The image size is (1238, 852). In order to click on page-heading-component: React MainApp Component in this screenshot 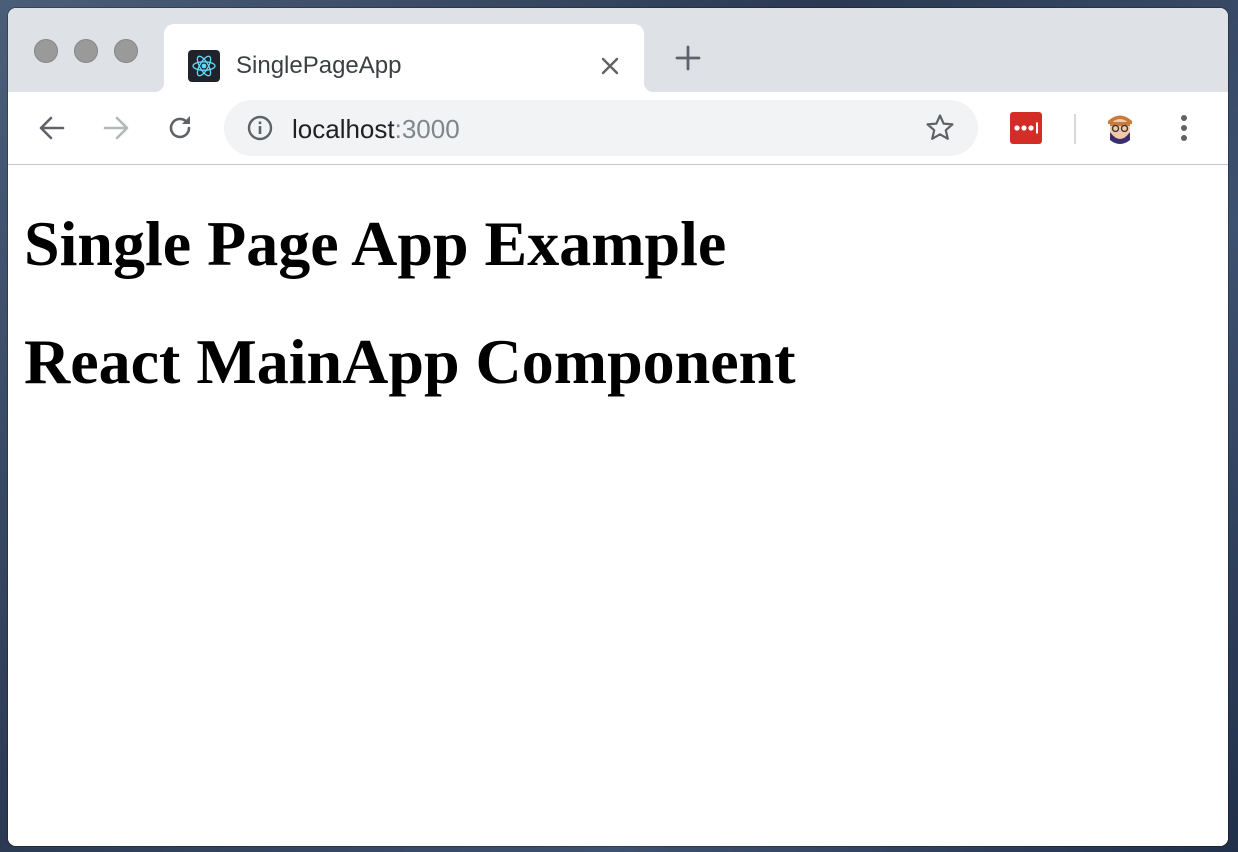, I will do `click(410, 361)`.